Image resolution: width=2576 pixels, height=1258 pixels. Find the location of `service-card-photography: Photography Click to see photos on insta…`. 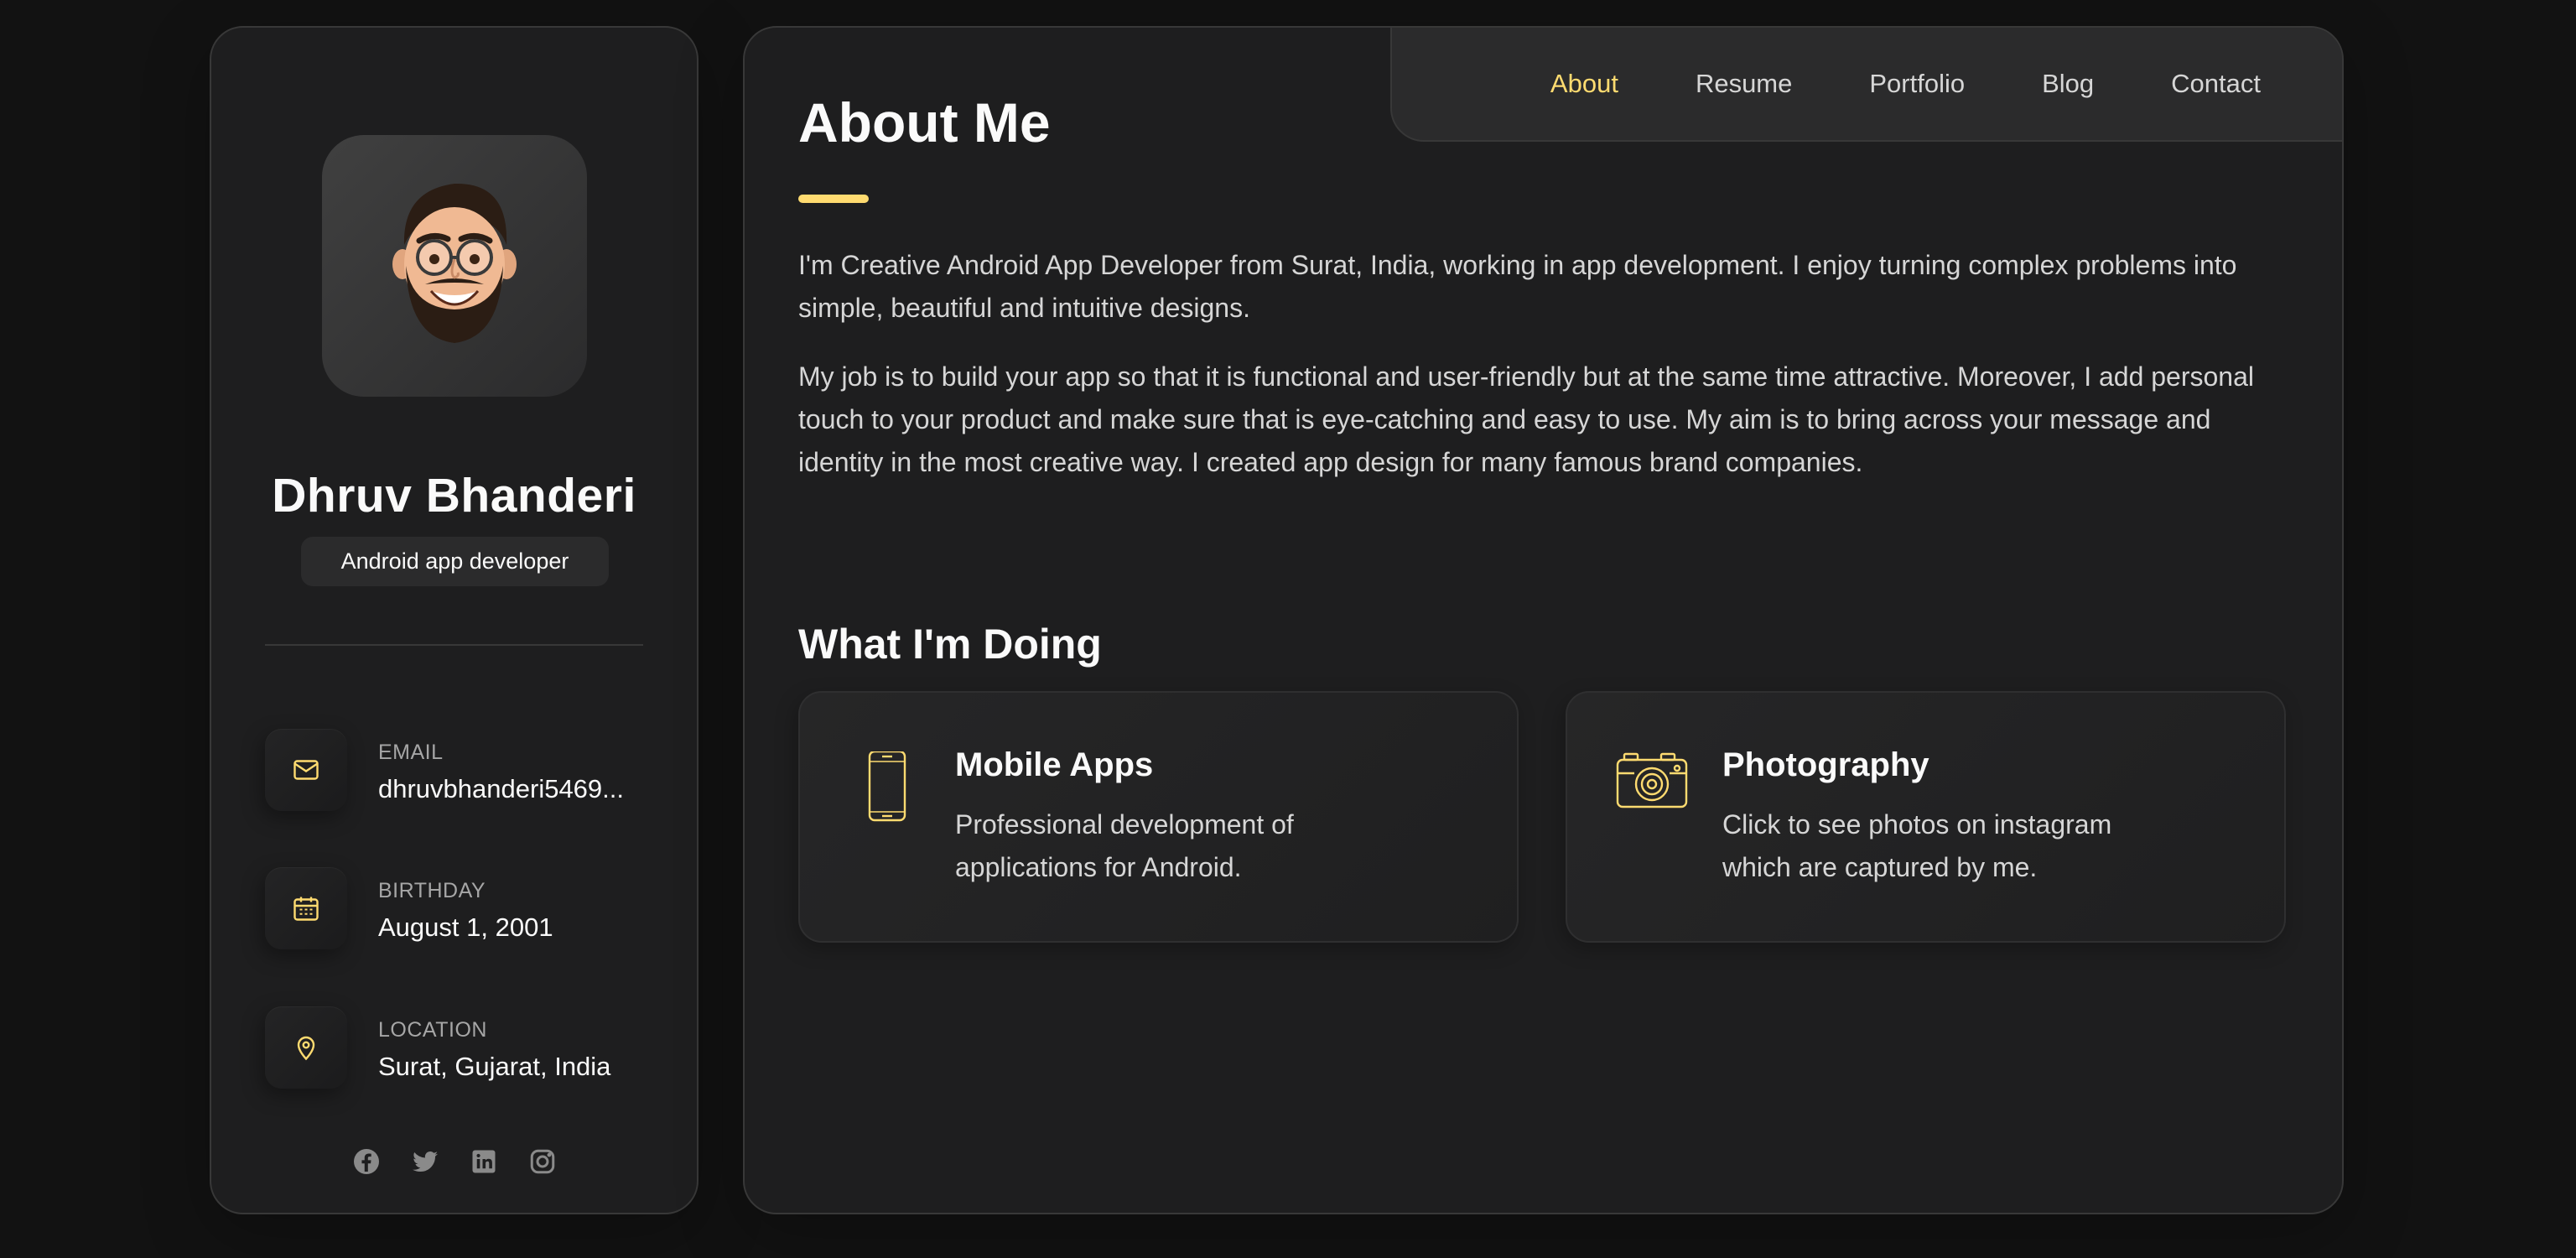

service-card-photography: Photography Click to see photos on insta… is located at coordinates (1926, 817).